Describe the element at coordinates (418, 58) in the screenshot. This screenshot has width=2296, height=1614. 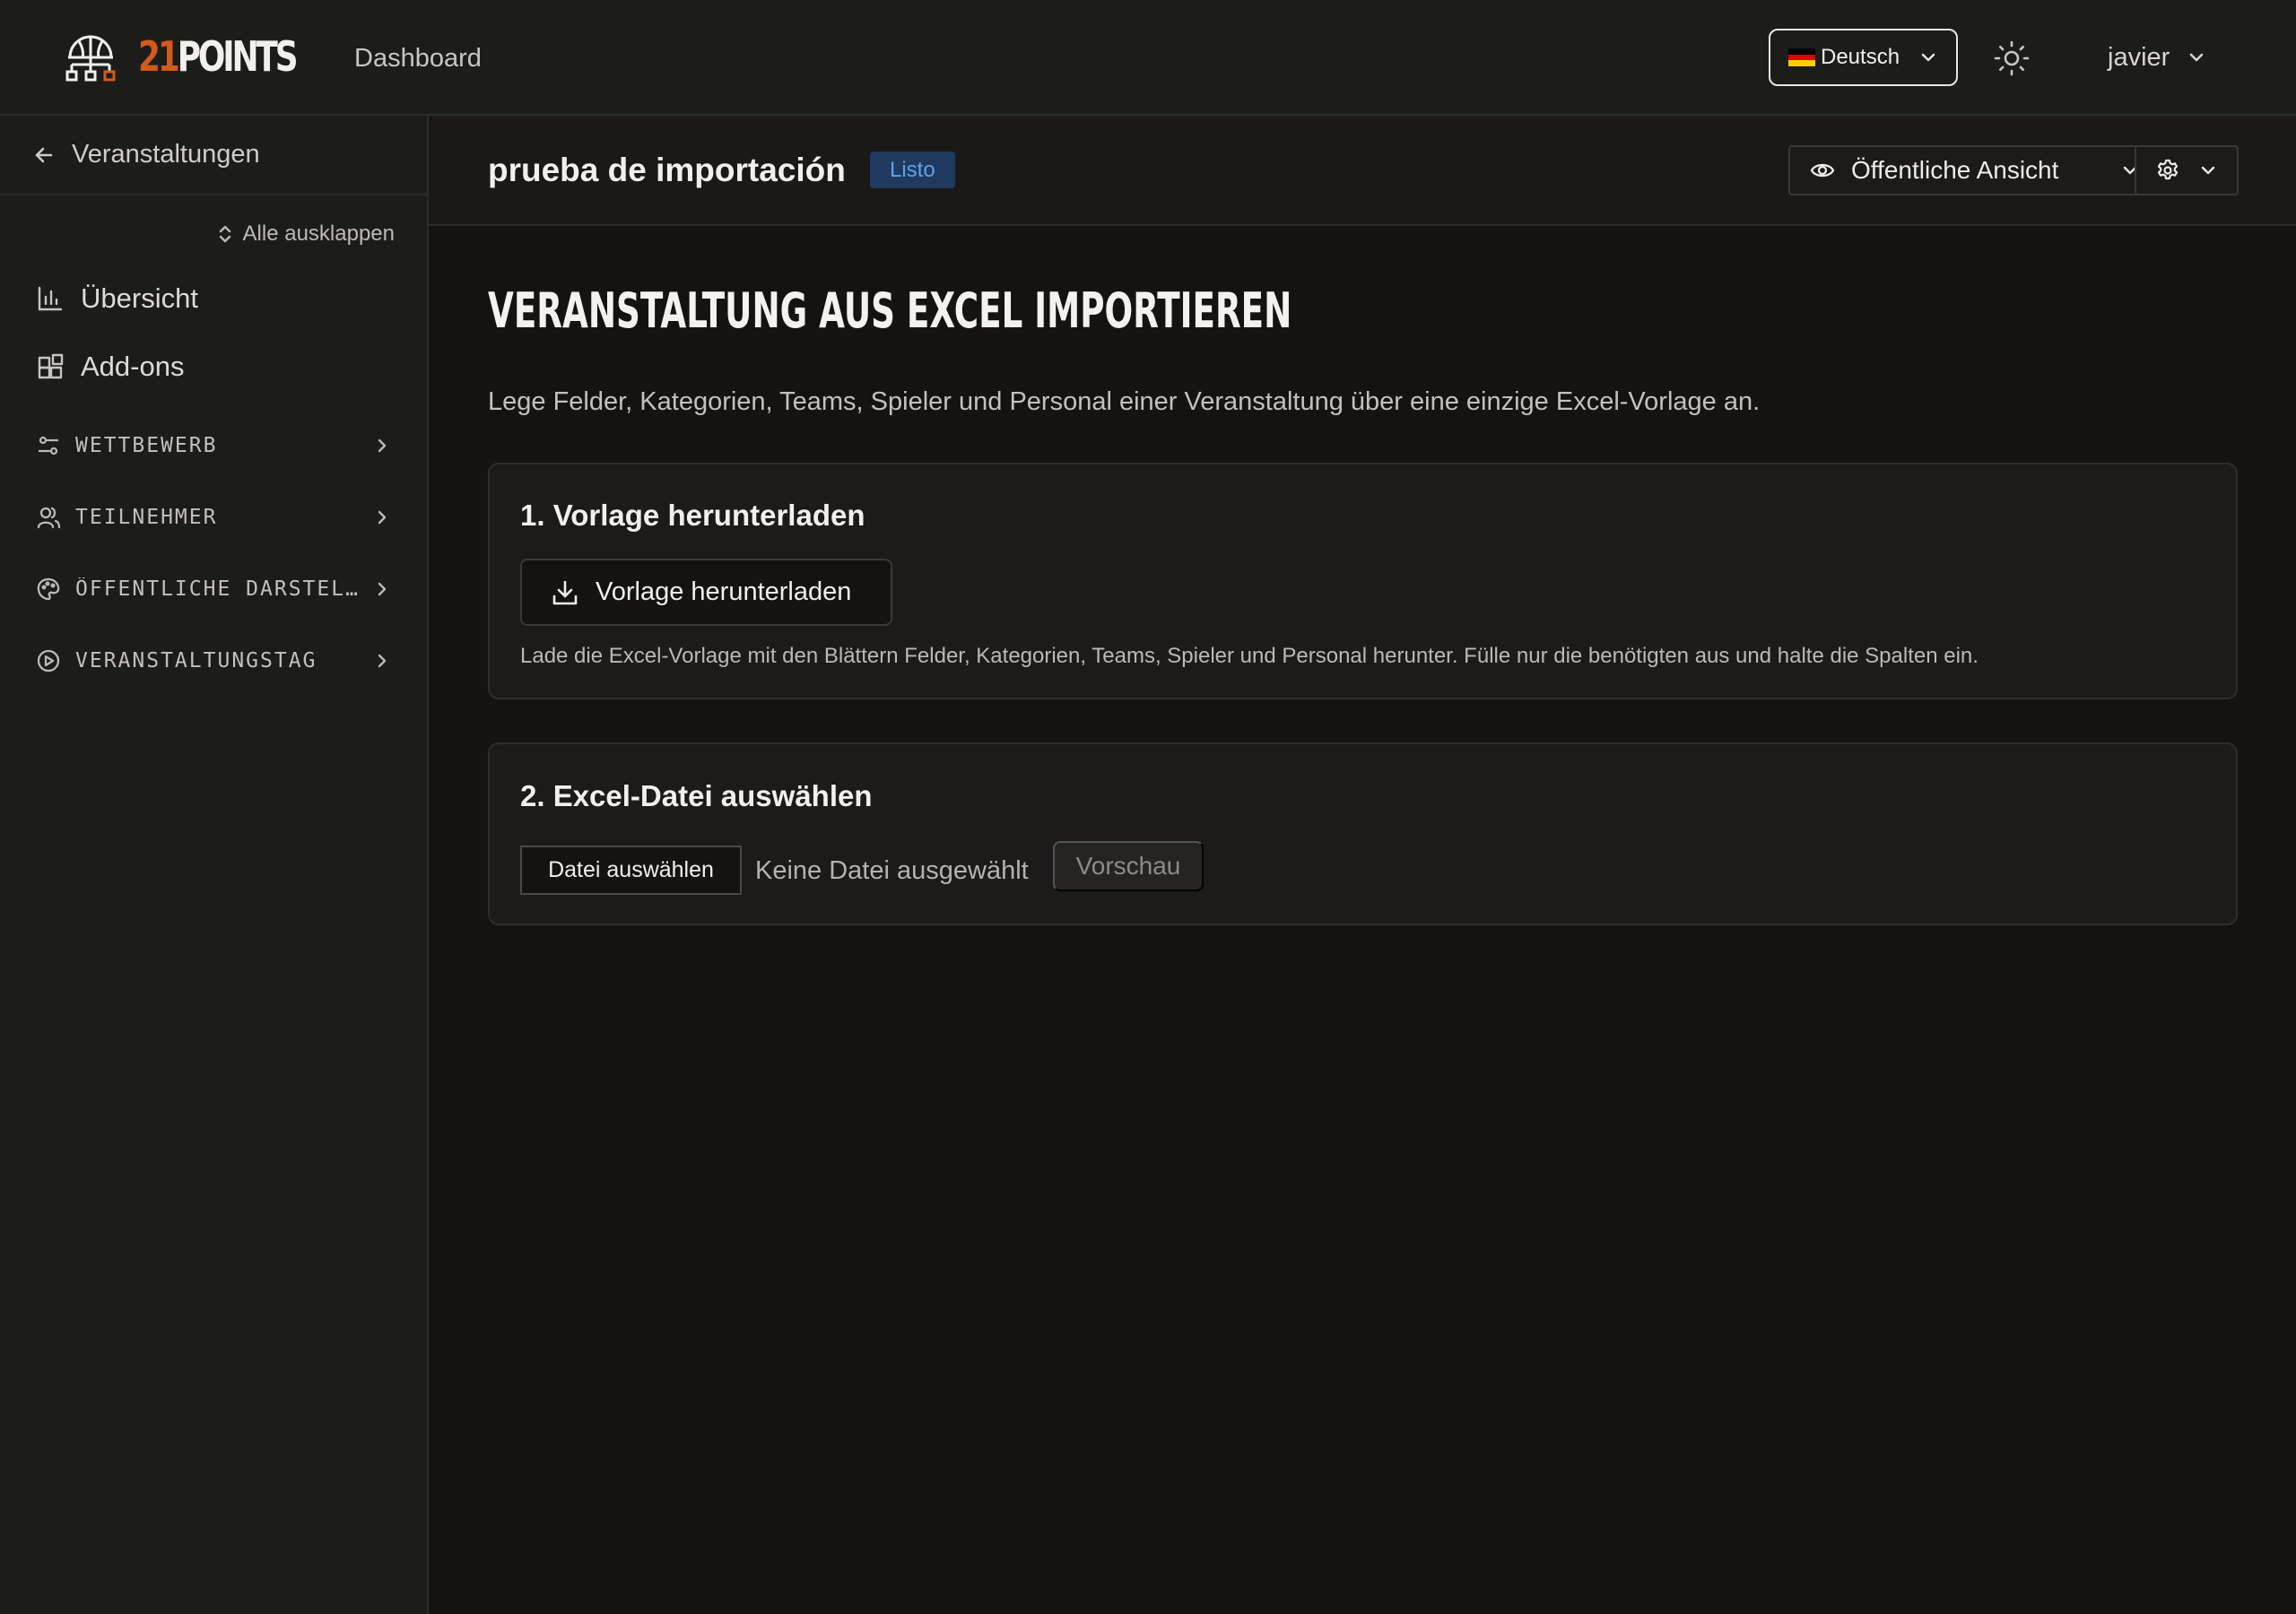
I see `nav-dashboard-link: Dashboard` at that location.